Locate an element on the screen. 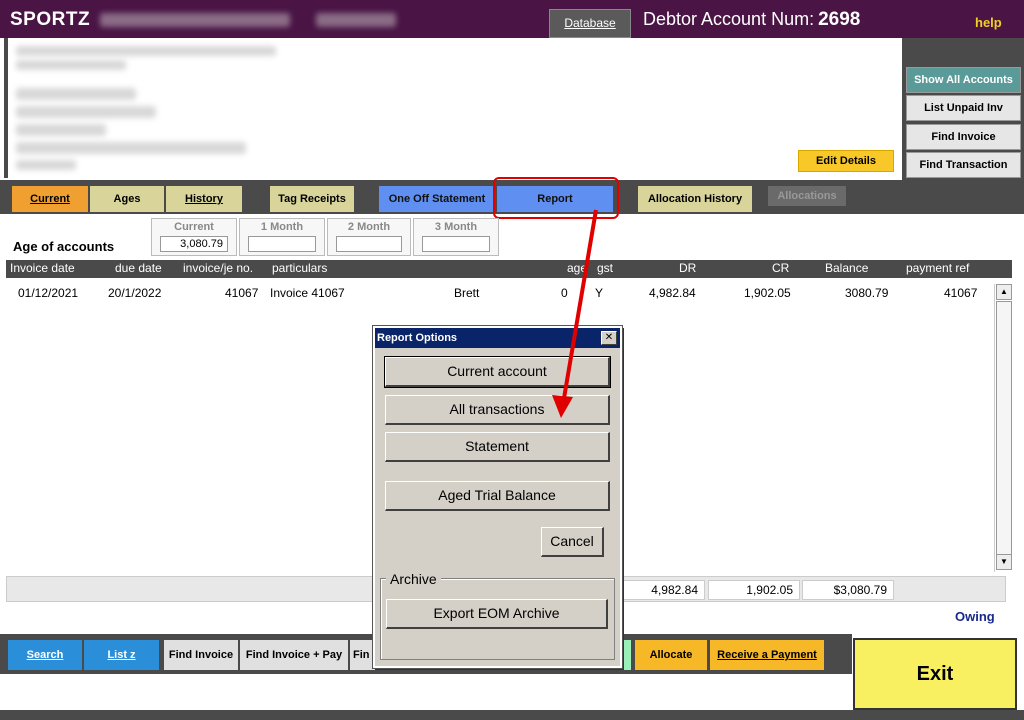 This screenshot has width=1024, height=720. database-button: Database is located at coordinates (590, 23).